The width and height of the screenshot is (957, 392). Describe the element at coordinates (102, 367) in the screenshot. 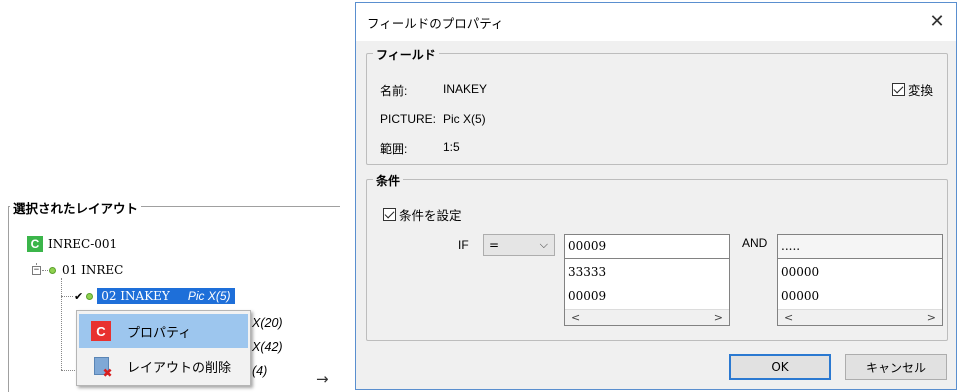

I see `delete-layout-icon: ✖` at that location.